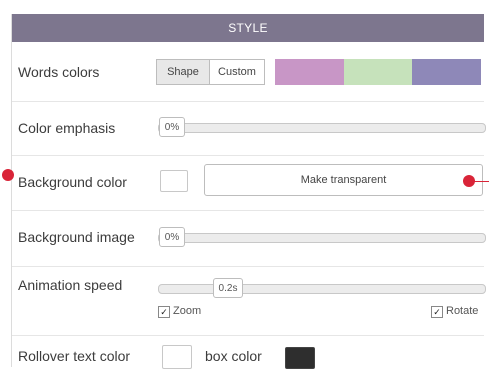  What do you see at coordinates (437, 312) in the screenshot?
I see `rotate-checkbox-box: ✓` at bounding box center [437, 312].